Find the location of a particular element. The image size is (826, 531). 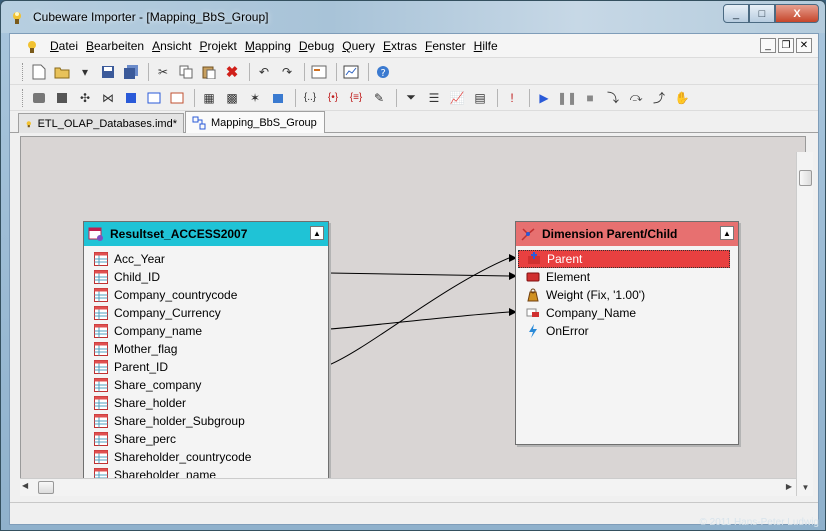

menu-ansicht: Ansicht is located at coordinates (171, 46).